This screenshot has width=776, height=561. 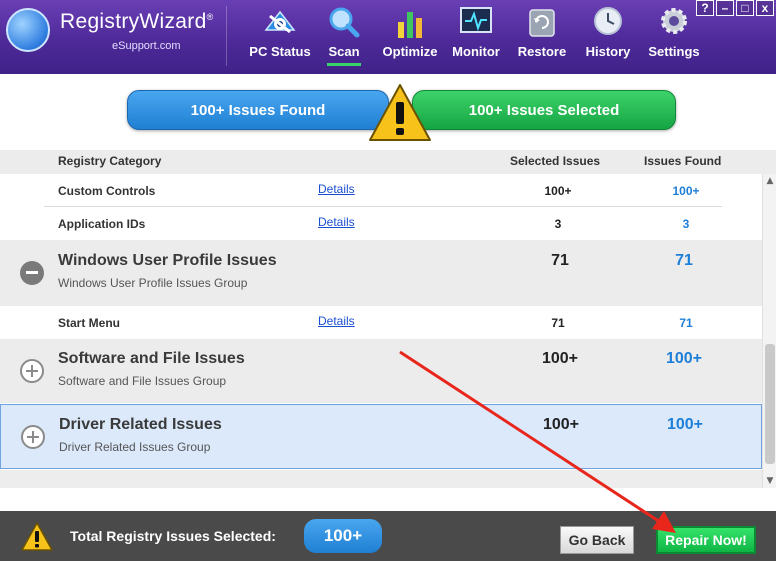 What do you see at coordinates (608, 37) in the screenshot?
I see `nav-history: History` at bounding box center [608, 37].